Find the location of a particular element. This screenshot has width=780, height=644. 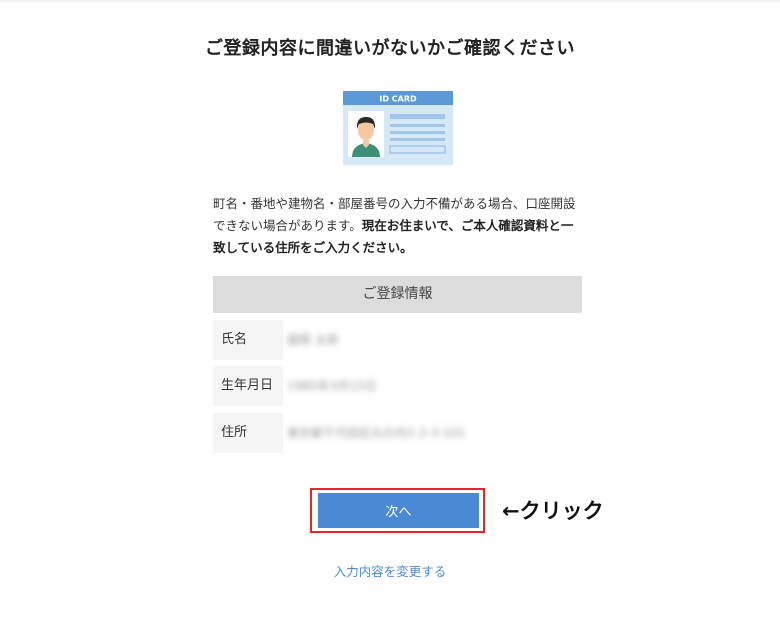

page-title: ご登録内容に間違いがないかご確認ください is located at coordinates (390, 48).